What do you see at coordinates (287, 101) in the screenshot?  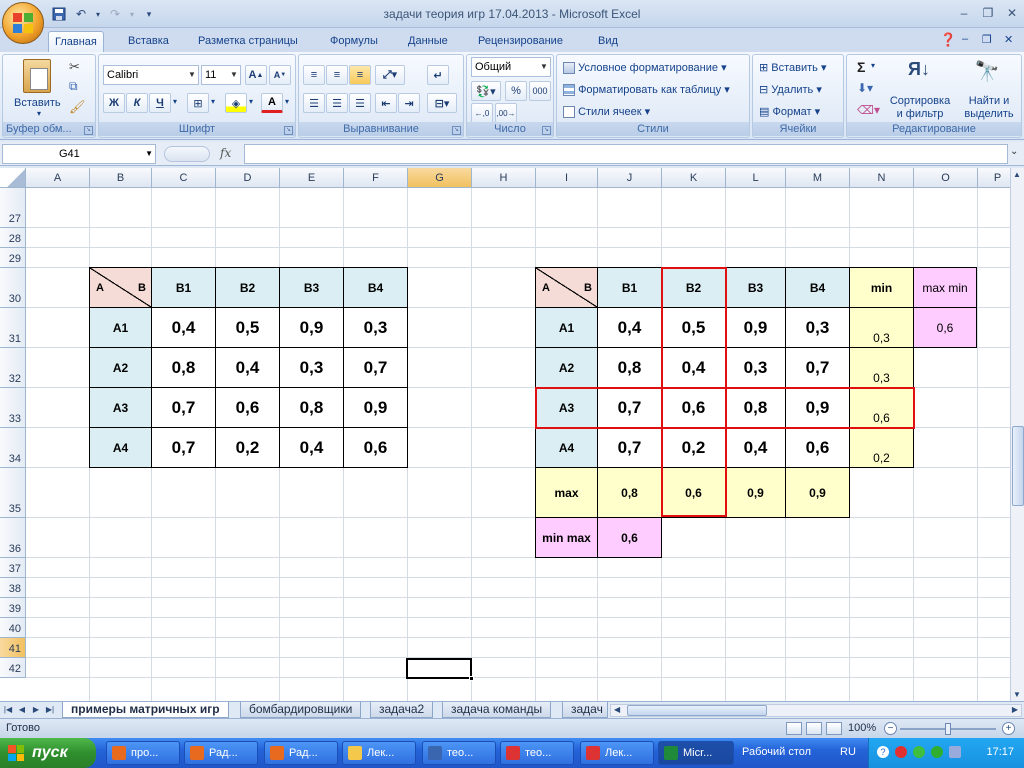 I see `font-color-dropdown-icon: ▾` at bounding box center [287, 101].